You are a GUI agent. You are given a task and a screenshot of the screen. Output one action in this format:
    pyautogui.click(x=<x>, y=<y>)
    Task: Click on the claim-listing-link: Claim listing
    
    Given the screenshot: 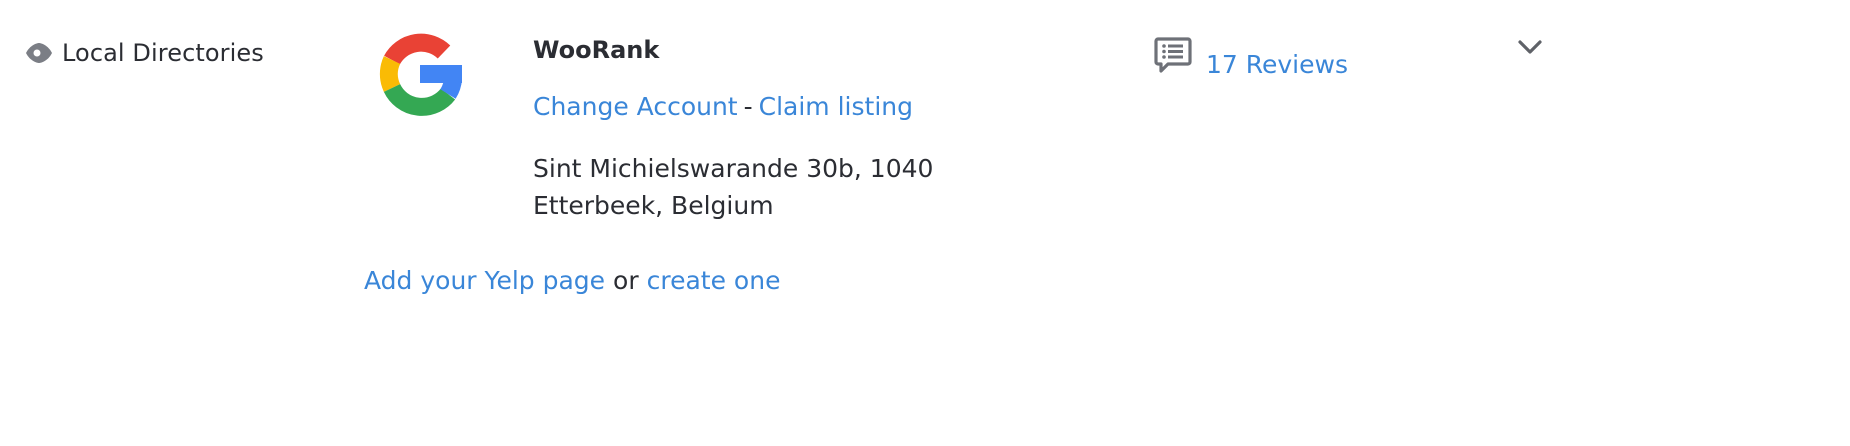 What is the action you would take?
    pyautogui.click(x=836, y=106)
    